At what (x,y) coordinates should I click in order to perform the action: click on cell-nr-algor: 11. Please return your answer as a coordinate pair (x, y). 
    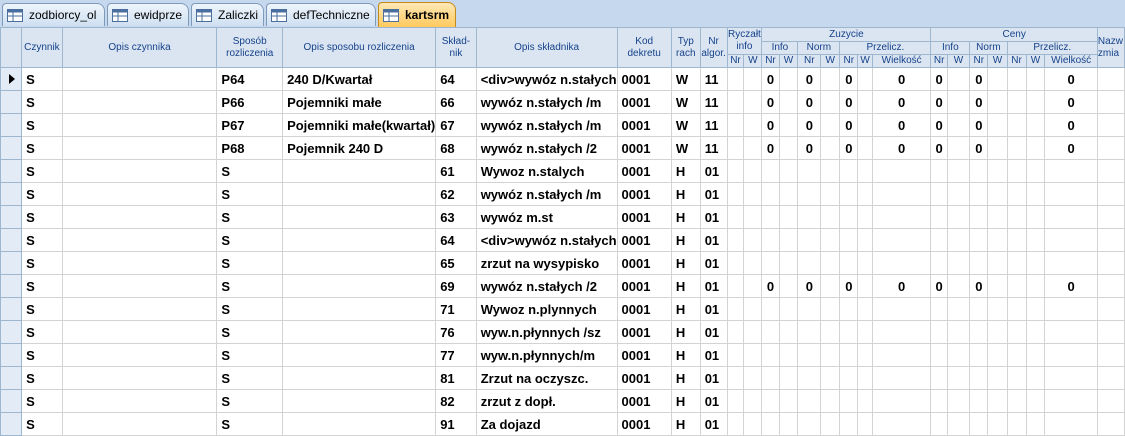
    Looking at the image, I should click on (713, 125).